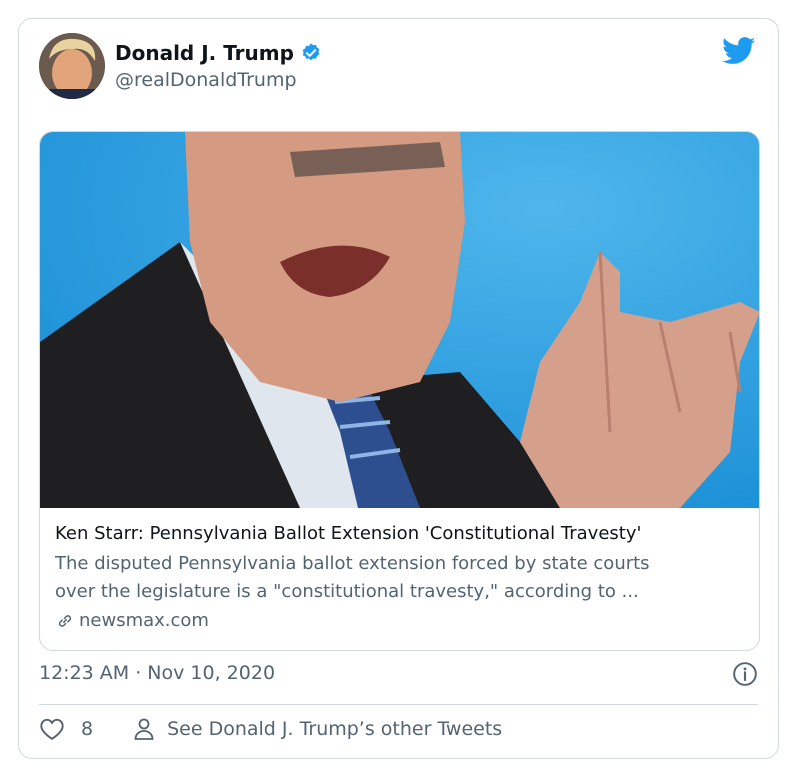  I want to click on tweet-timestamp: 12:23 AM · Nov 10, 2020, so click(157, 673).